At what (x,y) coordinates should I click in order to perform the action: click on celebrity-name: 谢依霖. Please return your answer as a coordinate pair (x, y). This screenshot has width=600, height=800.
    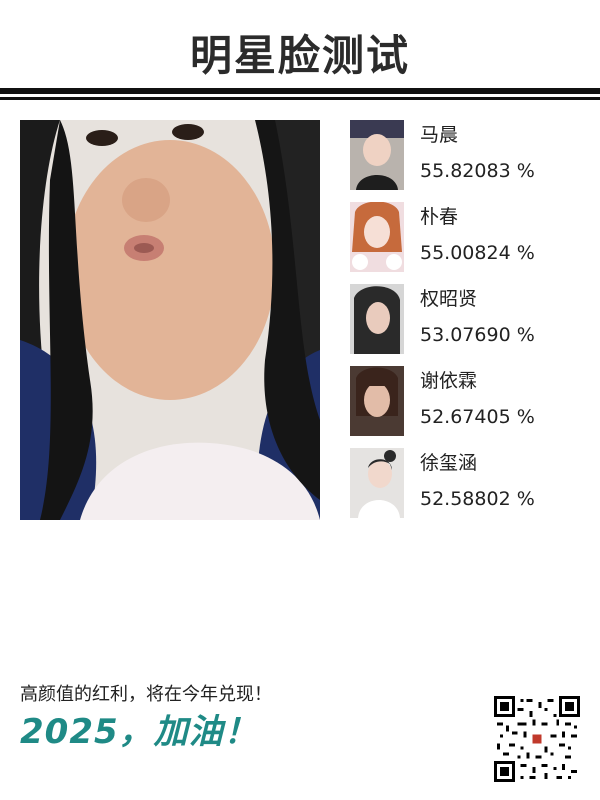
    Looking at the image, I should click on (449, 381).